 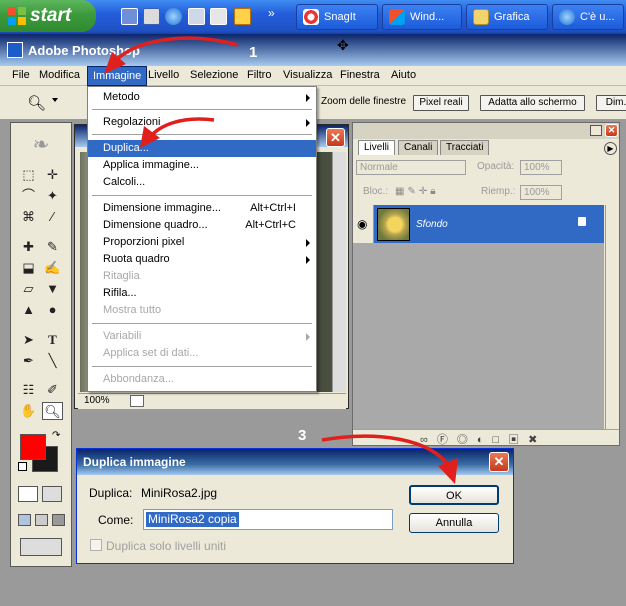 What do you see at coordinates (253, 52) in the screenshot?
I see `annotation-number-1: 1` at bounding box center [253, 52].